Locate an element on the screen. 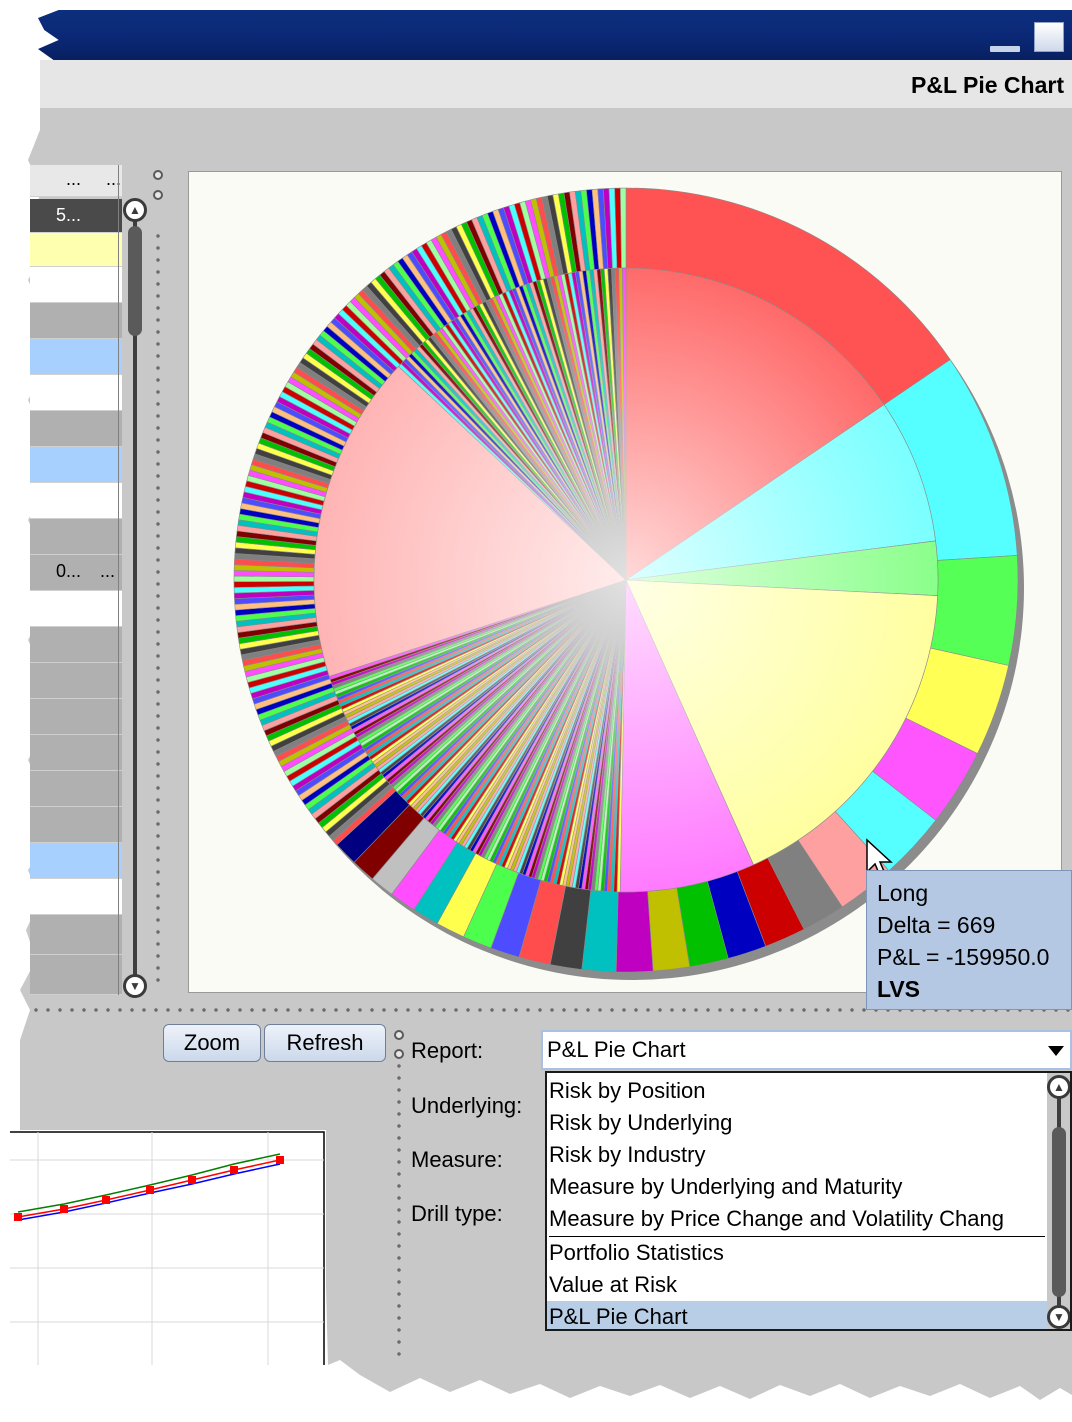 The width and height of the screenshot is (1072, 1422). dropdown-item: Risk by Position is located at coordinates (797, 1091).